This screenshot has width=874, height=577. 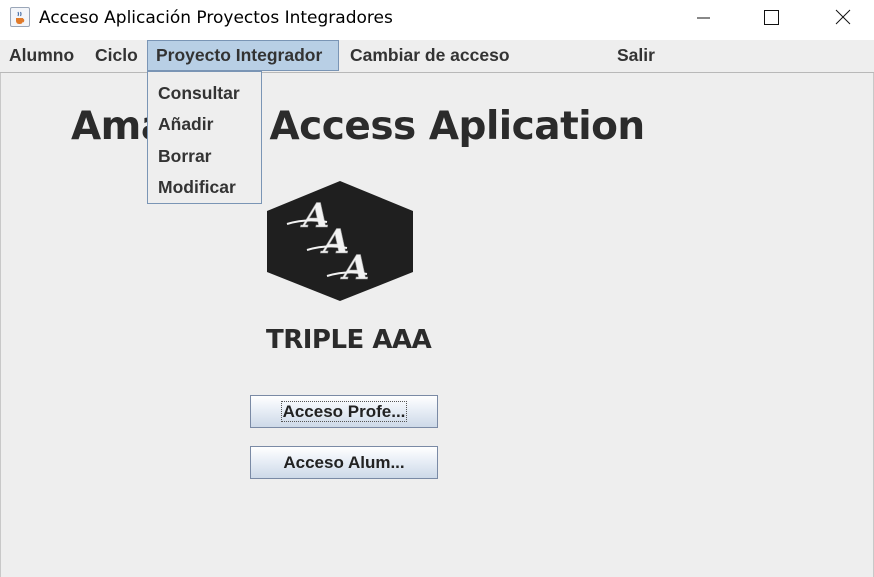 I want to click on maximize-button, so click(x=771, y=18).